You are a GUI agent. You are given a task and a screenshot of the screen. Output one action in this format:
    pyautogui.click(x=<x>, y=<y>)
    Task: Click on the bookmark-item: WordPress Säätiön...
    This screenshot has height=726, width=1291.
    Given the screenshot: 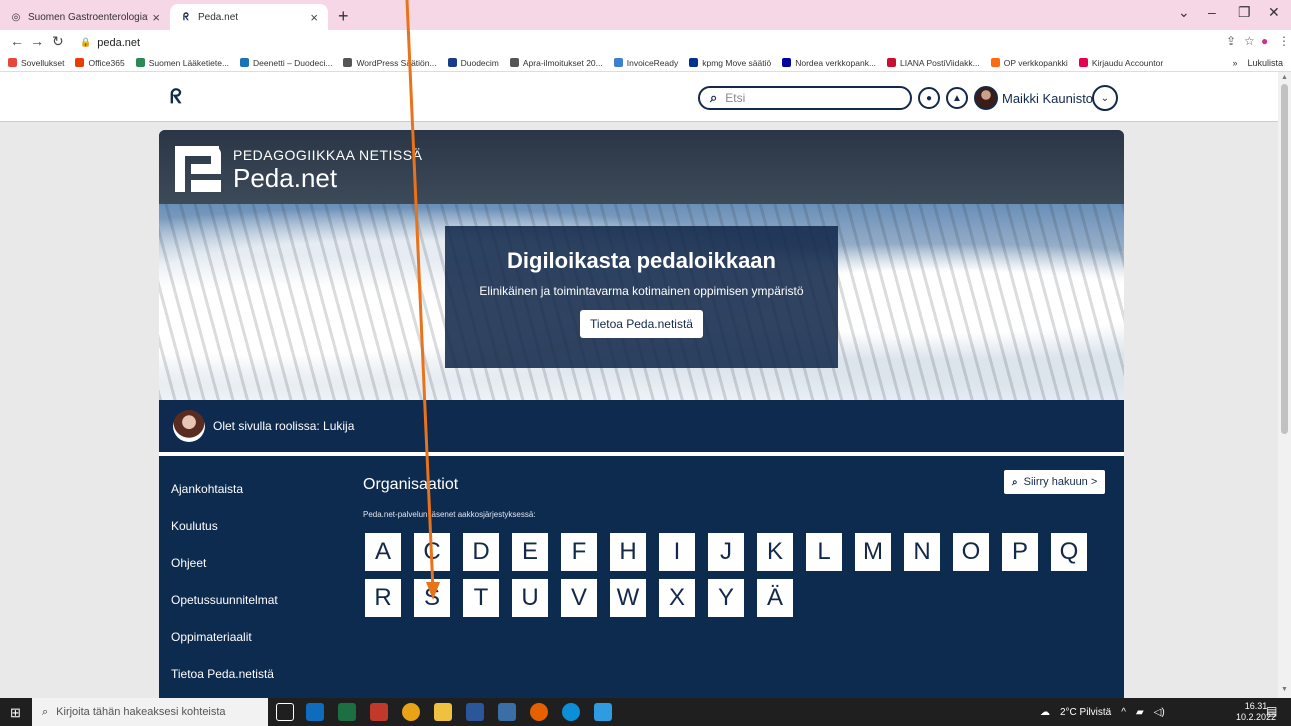 What is the action you would take?
    pyautogui.click(x=390, y=63)
    